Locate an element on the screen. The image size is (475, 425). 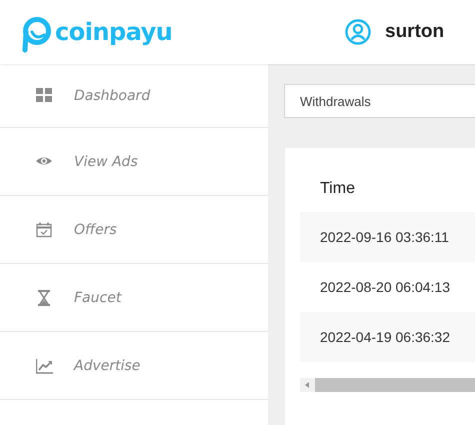
logo-text: coinpayu is located at coordinates (113, 32).